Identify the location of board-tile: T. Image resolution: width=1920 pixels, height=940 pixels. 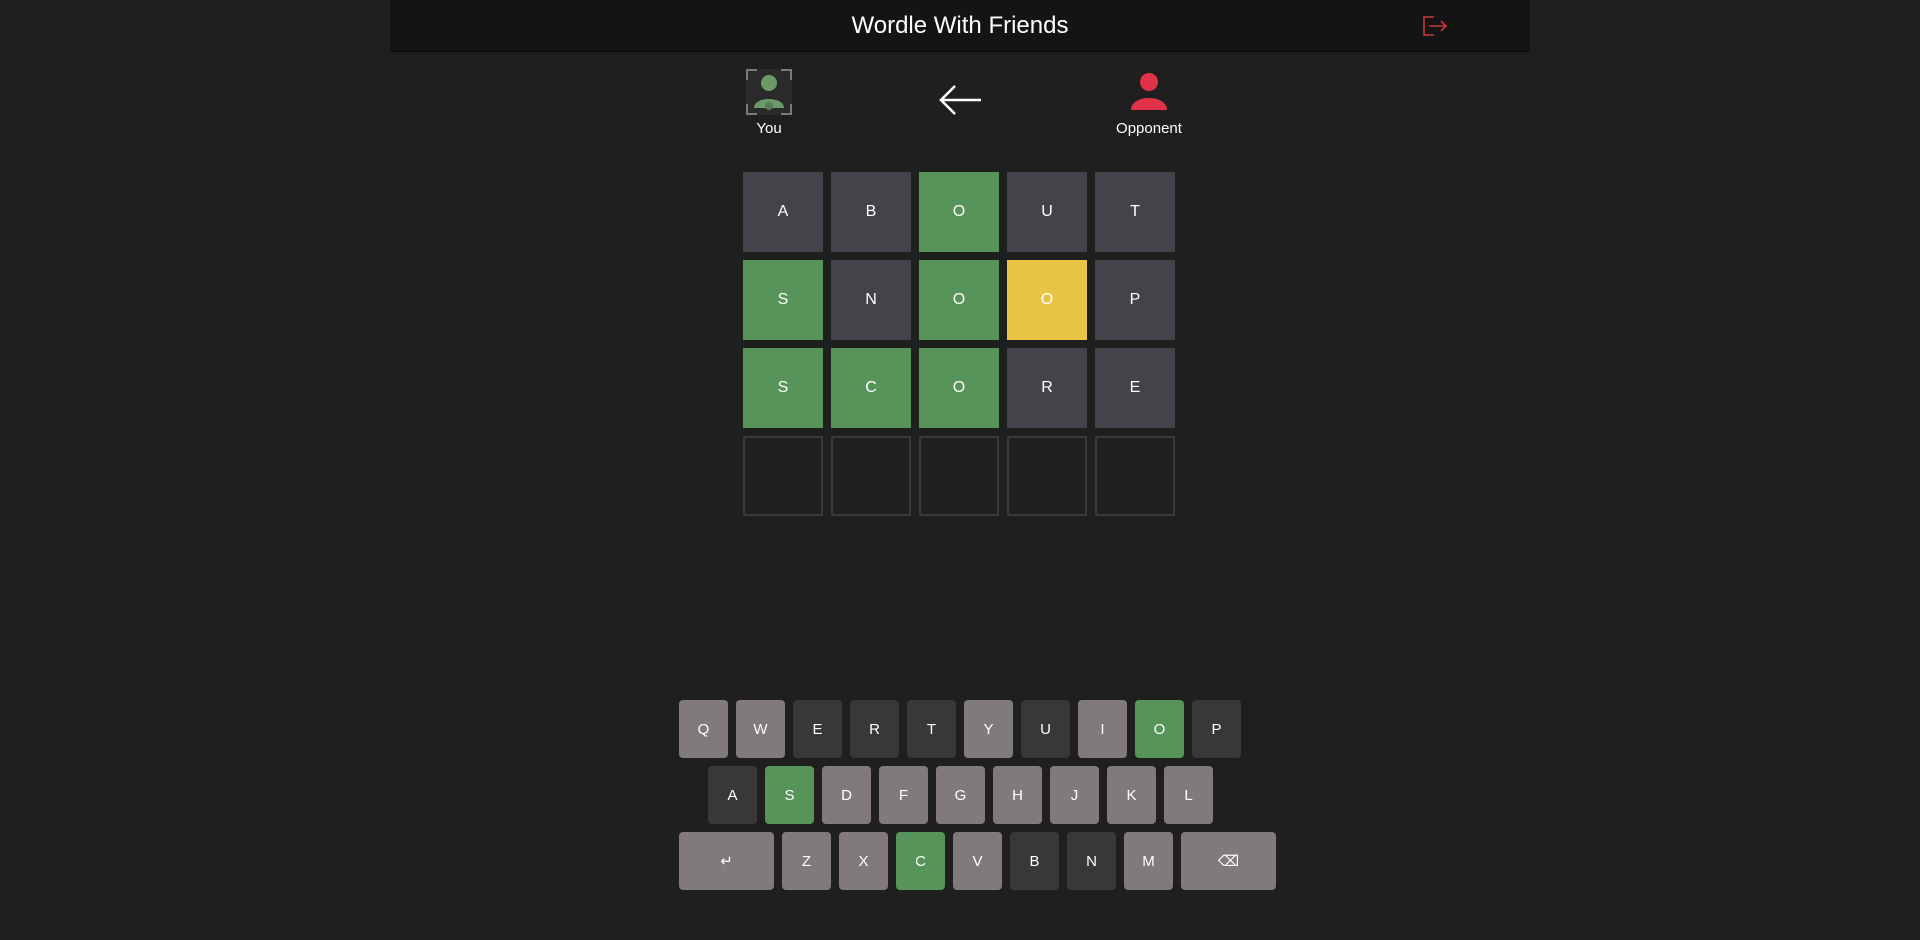
(1135, 212).